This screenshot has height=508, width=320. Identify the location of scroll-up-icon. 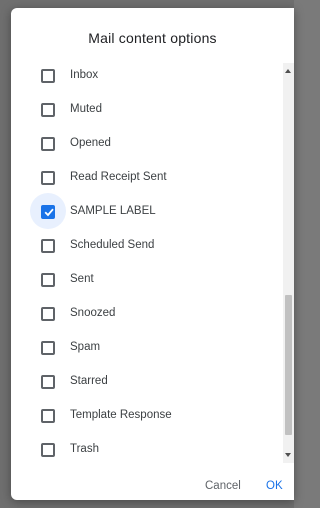
(288, 71).